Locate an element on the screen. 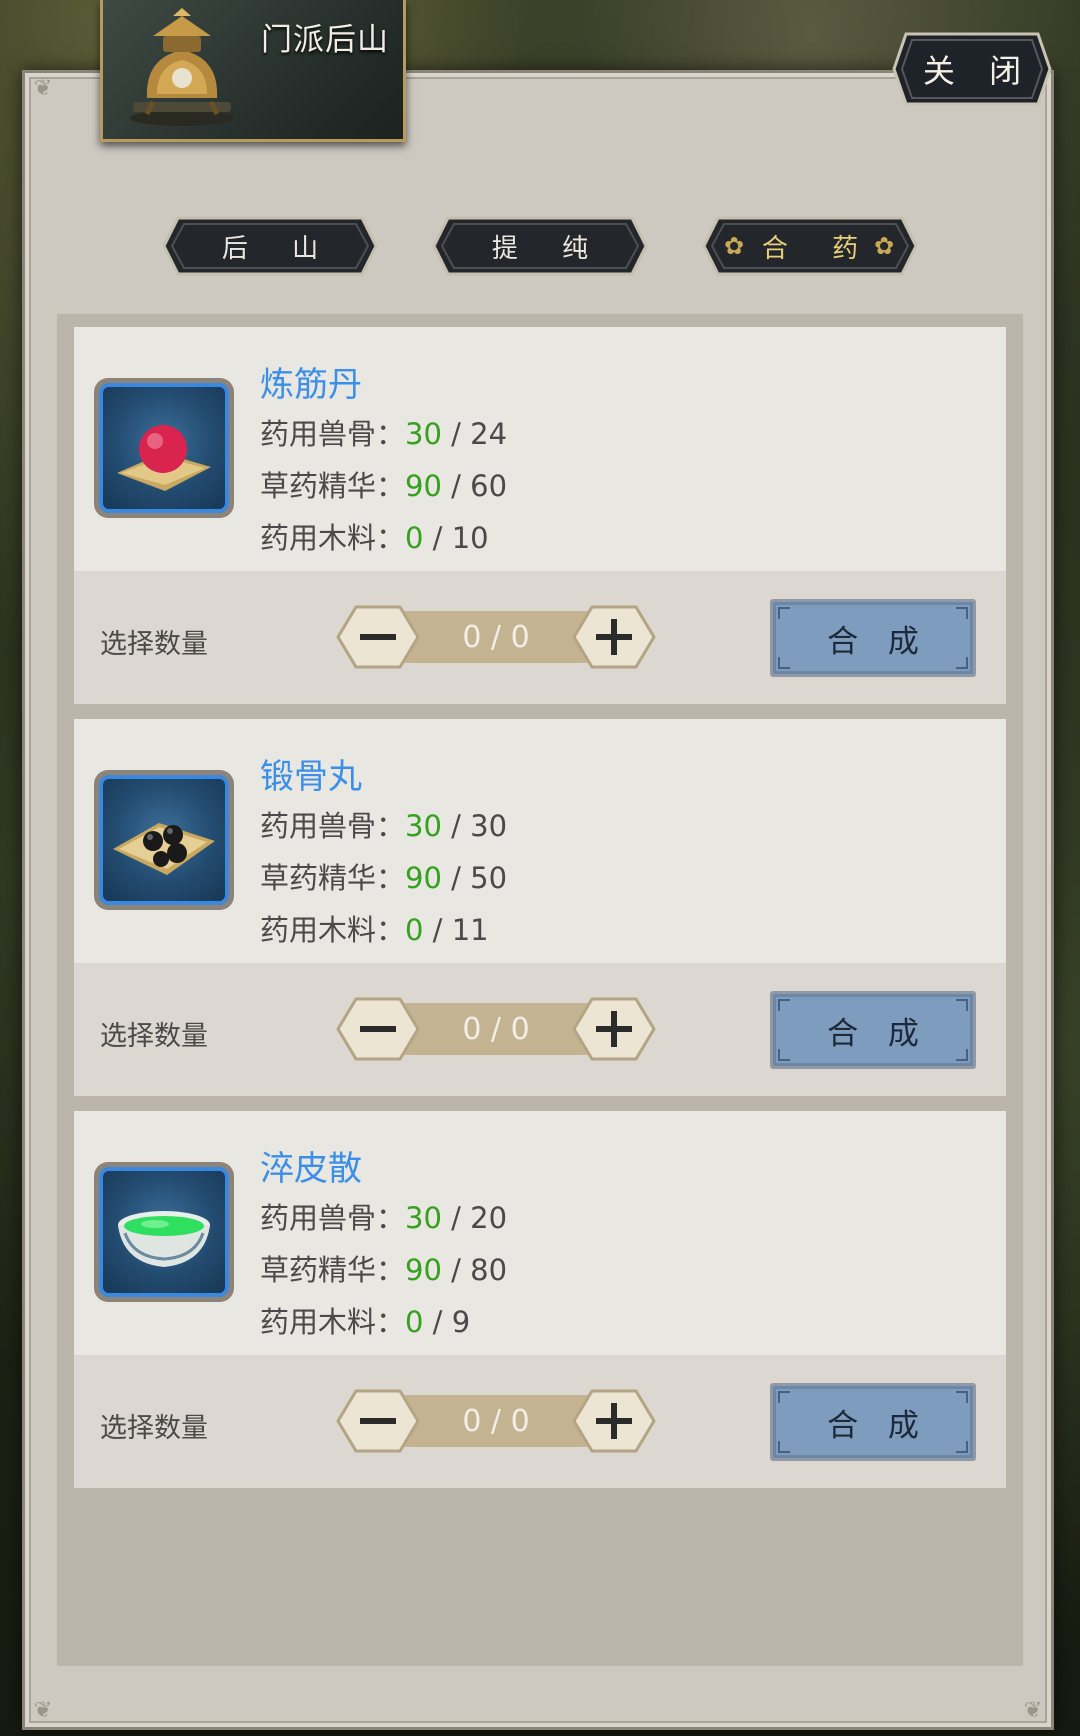 This screenshot has height=1736, width=1080. black-pills-icon is located at coordinates (164, 849).